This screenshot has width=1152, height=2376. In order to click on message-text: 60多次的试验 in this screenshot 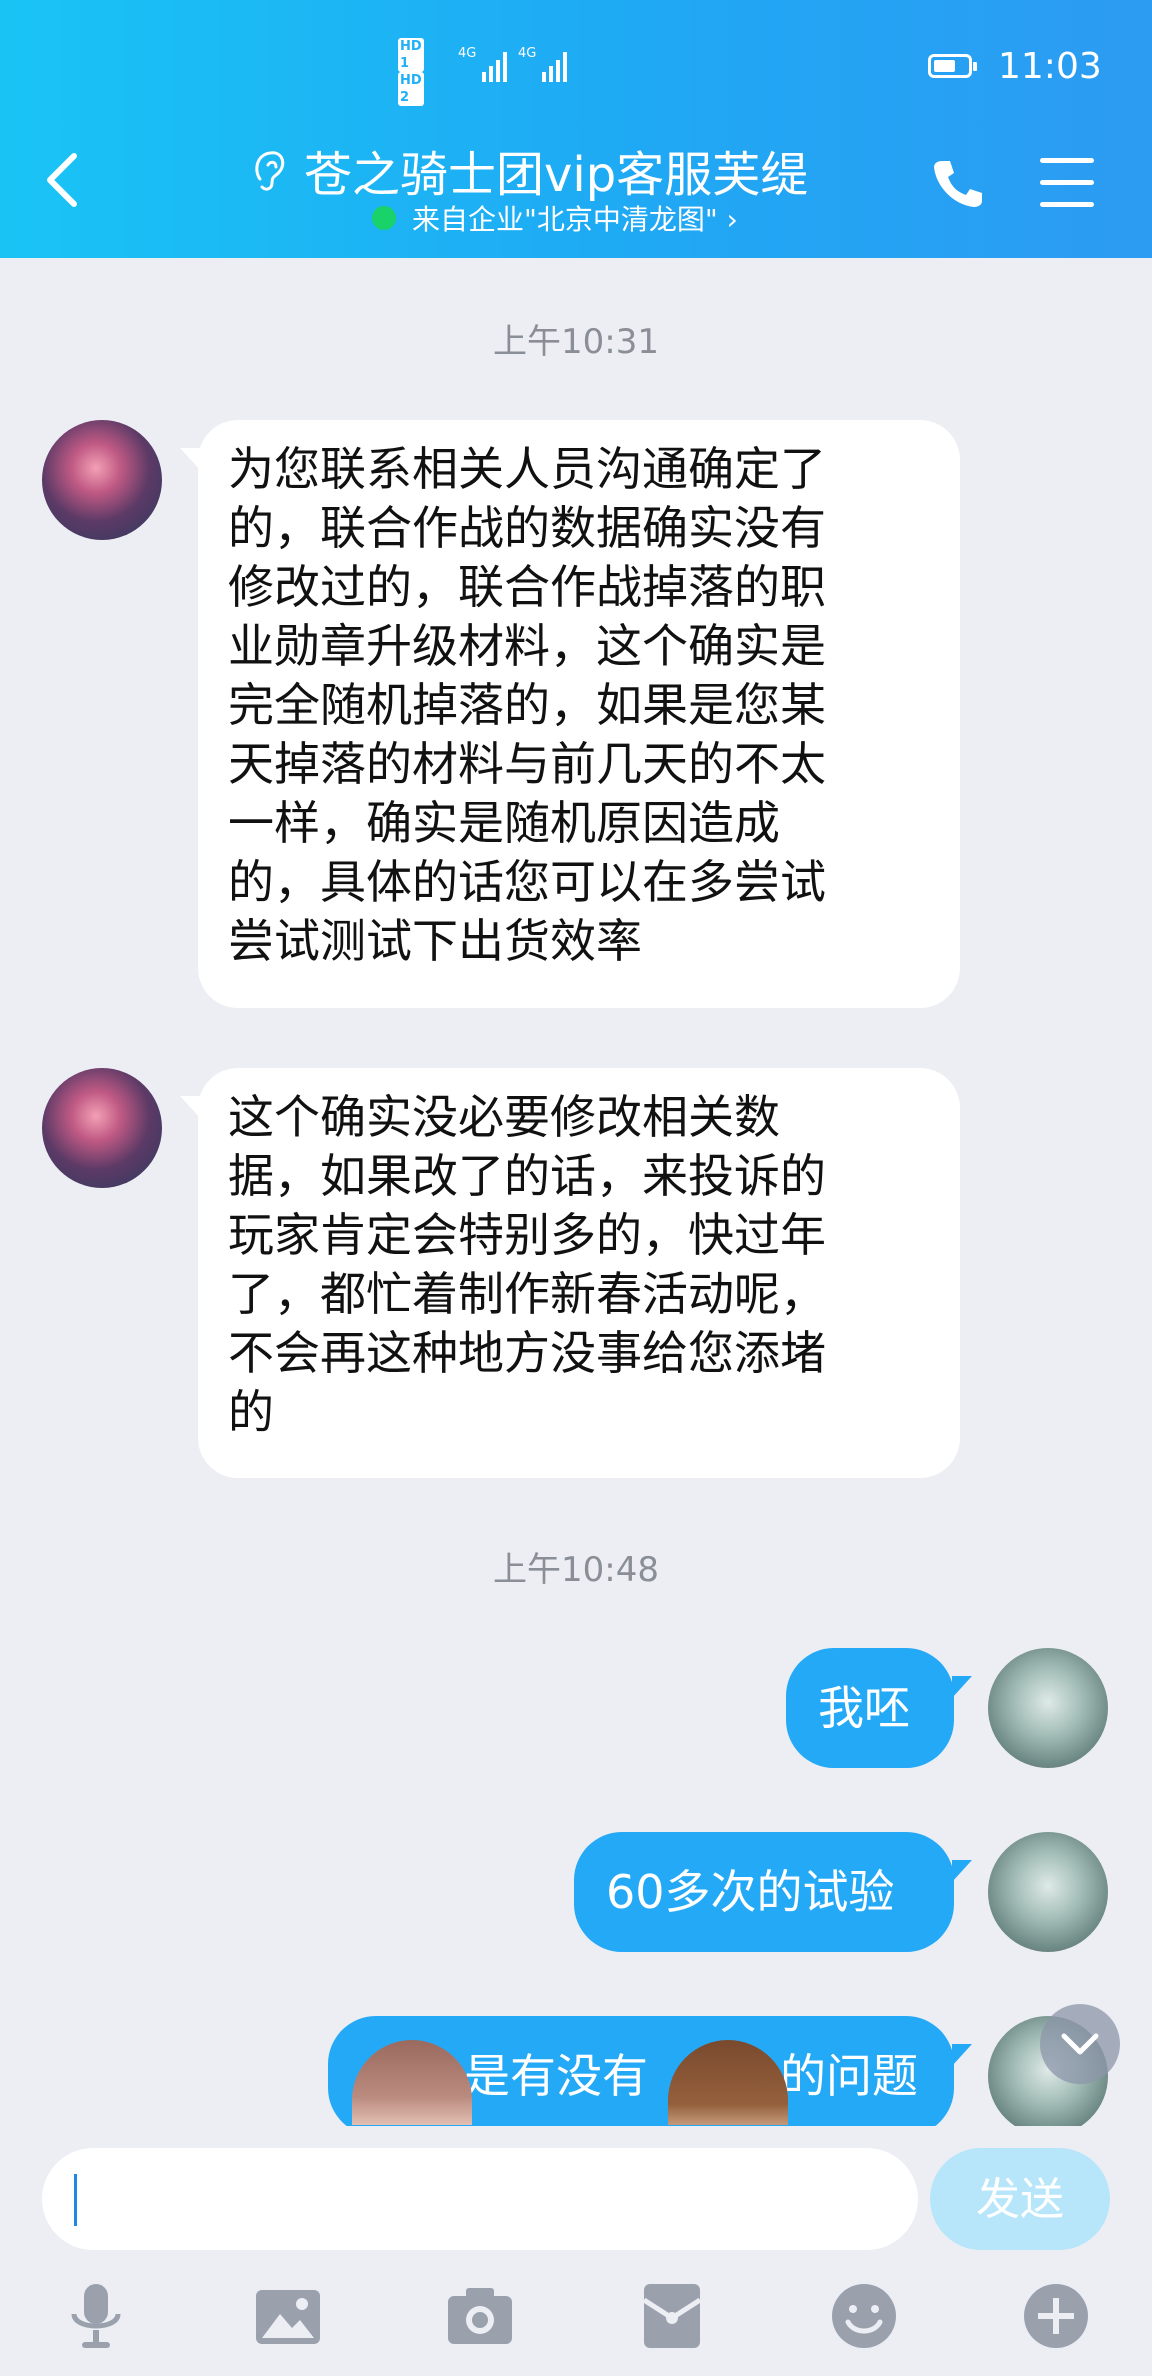, I will do `click(750, 1892)`.